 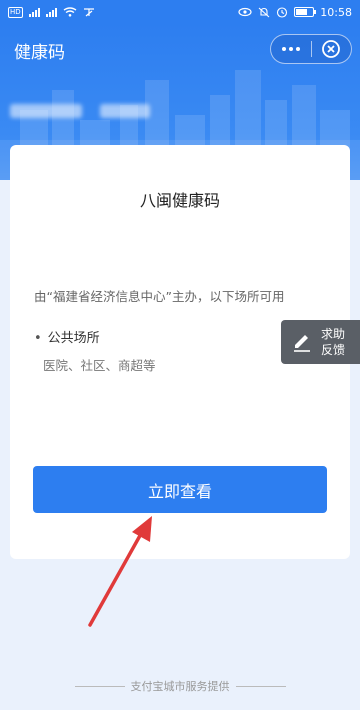 I want to click on footer: 支付宝城市服务提供, so click(x=180, y=686).